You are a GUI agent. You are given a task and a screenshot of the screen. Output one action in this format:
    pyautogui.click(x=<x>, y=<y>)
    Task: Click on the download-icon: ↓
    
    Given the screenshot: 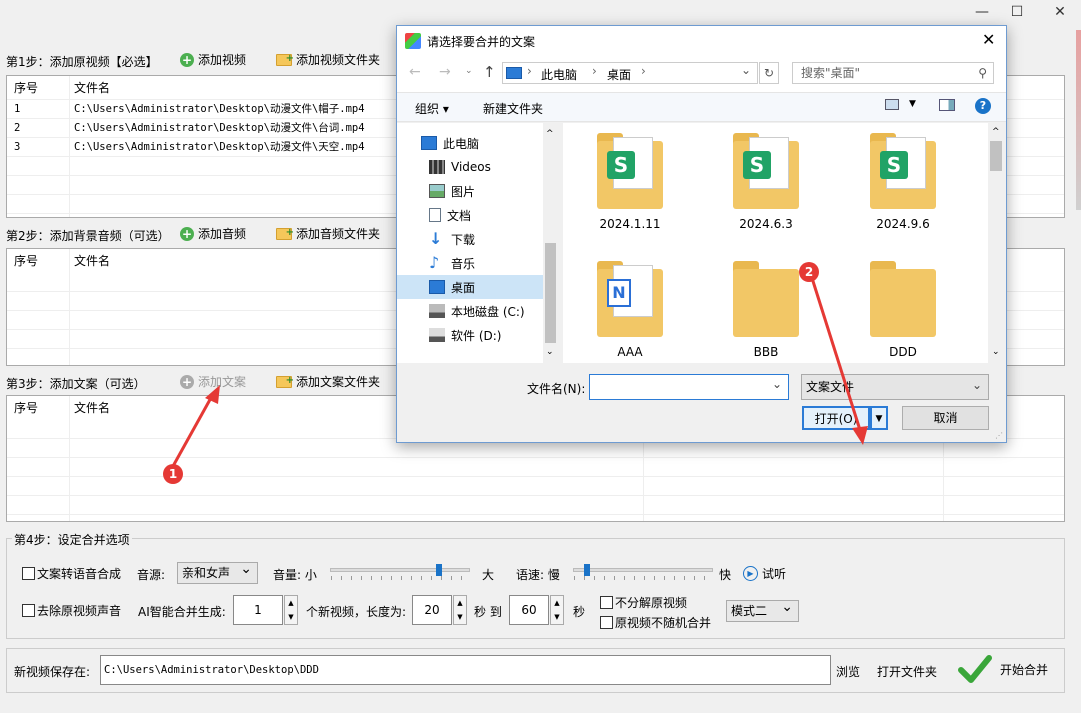 What is the action you would take?
    pyautogui.click(x=436, y=238)
    